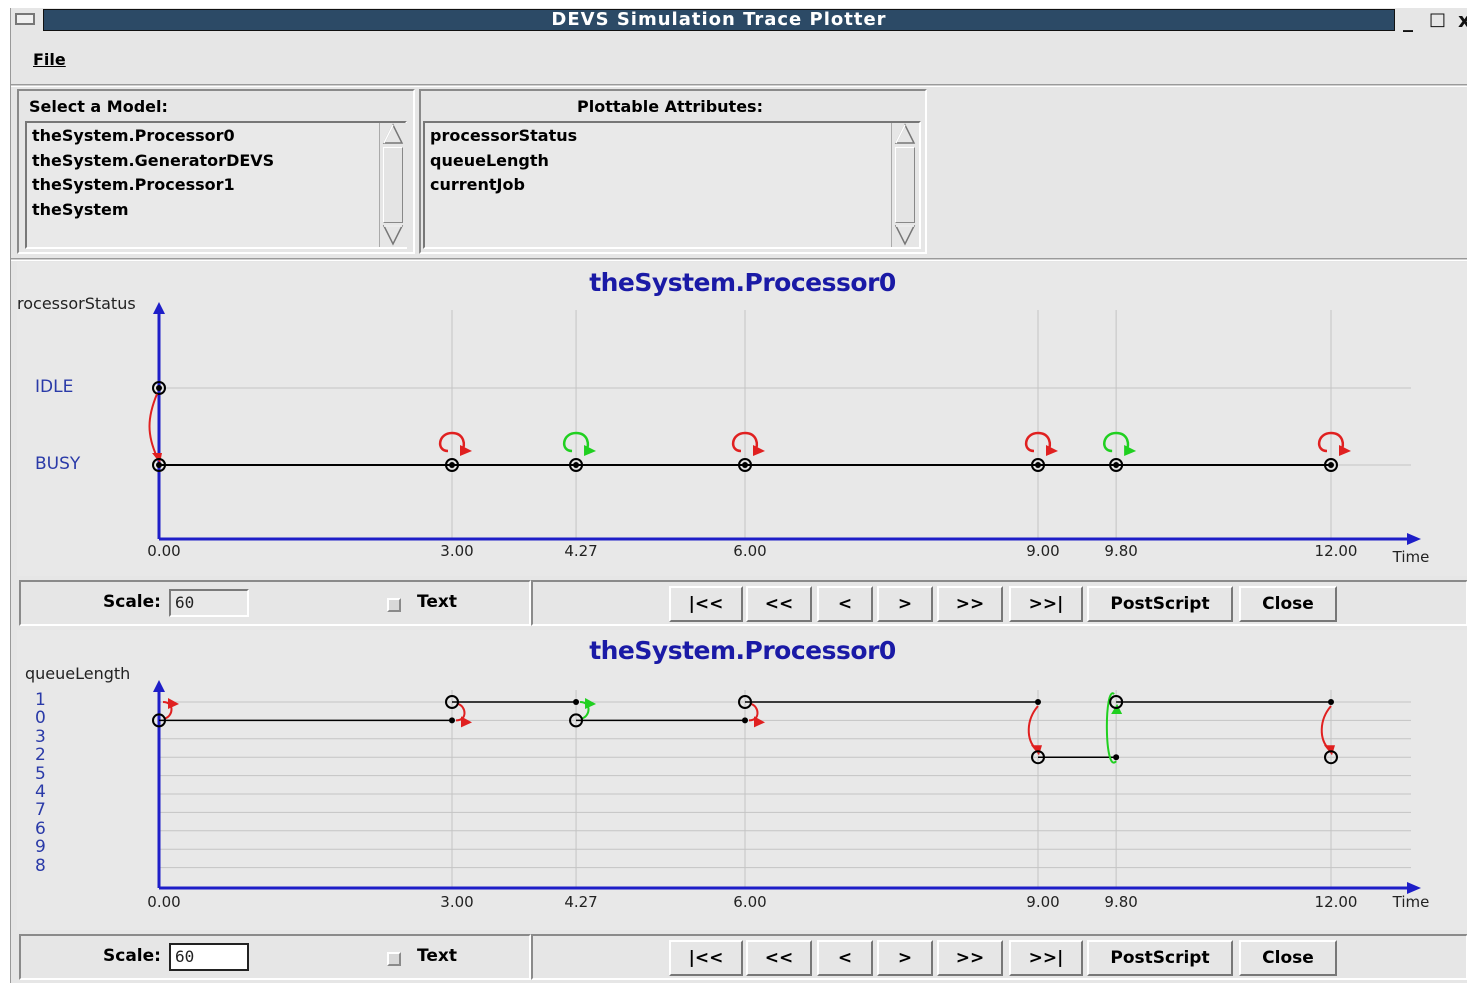 The height and width of the screenshot is (983, 1467). I want to click on attribute-list-scrollbar, so click(905, 185).